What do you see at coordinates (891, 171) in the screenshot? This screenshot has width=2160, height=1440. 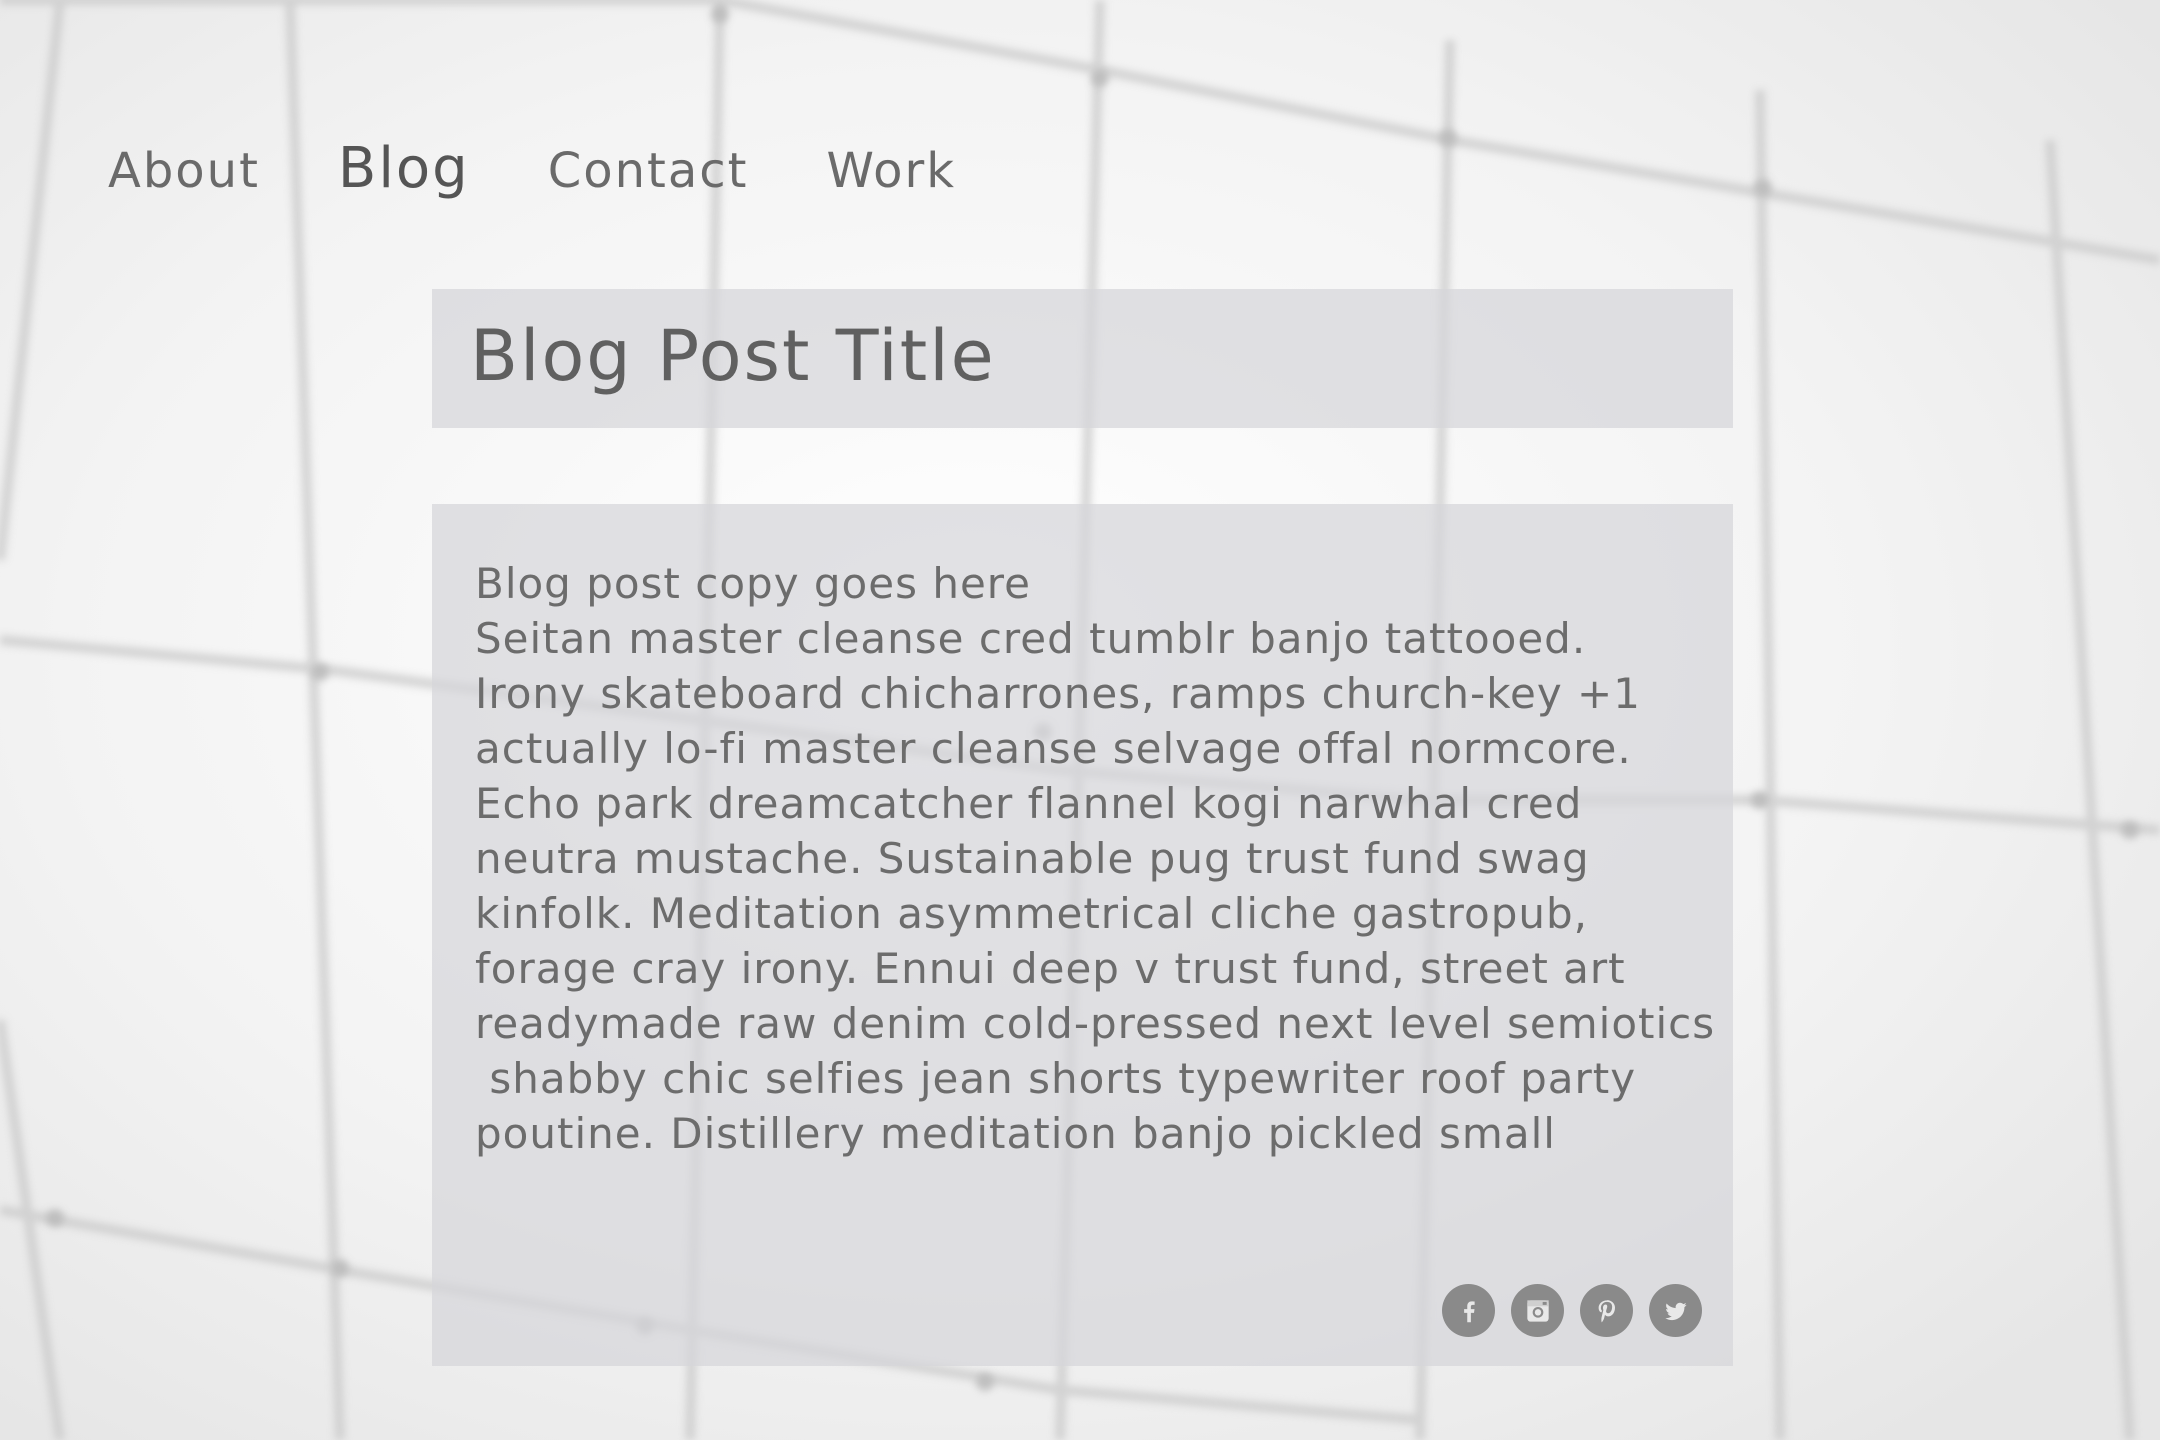 I see `nav-item-work: Work` at bounding box center [891, 171].